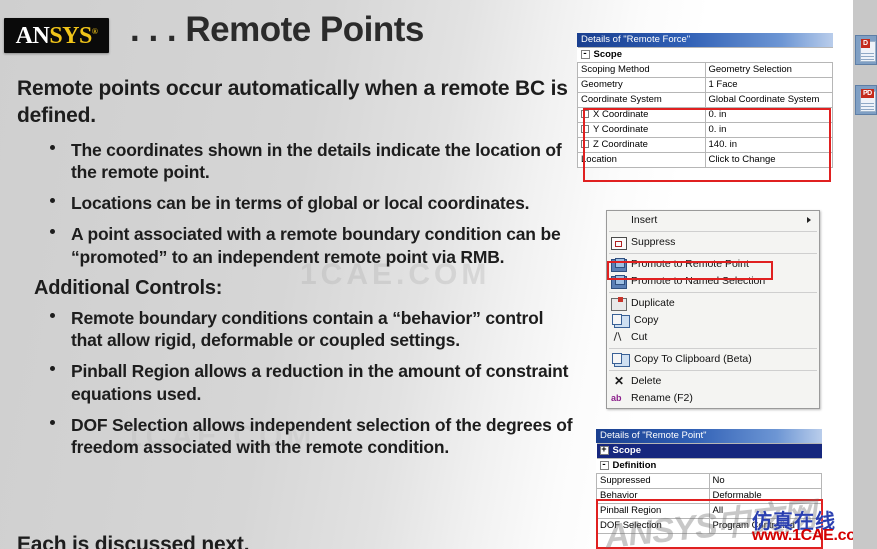 This screenshot has width=877, height=549. Describe the element at coordinates (94, 31) in the screenshot. I see `logo-trademark: ®` at that location.